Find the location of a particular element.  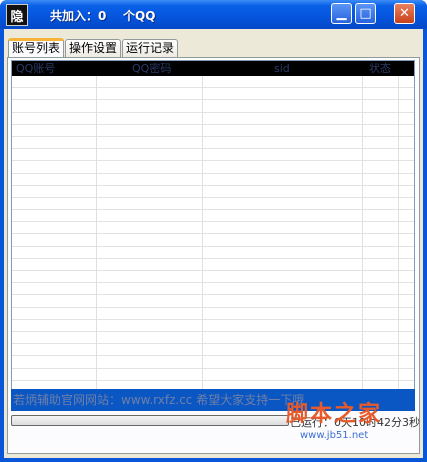

progress-bar is located at coordinates (150, 420).